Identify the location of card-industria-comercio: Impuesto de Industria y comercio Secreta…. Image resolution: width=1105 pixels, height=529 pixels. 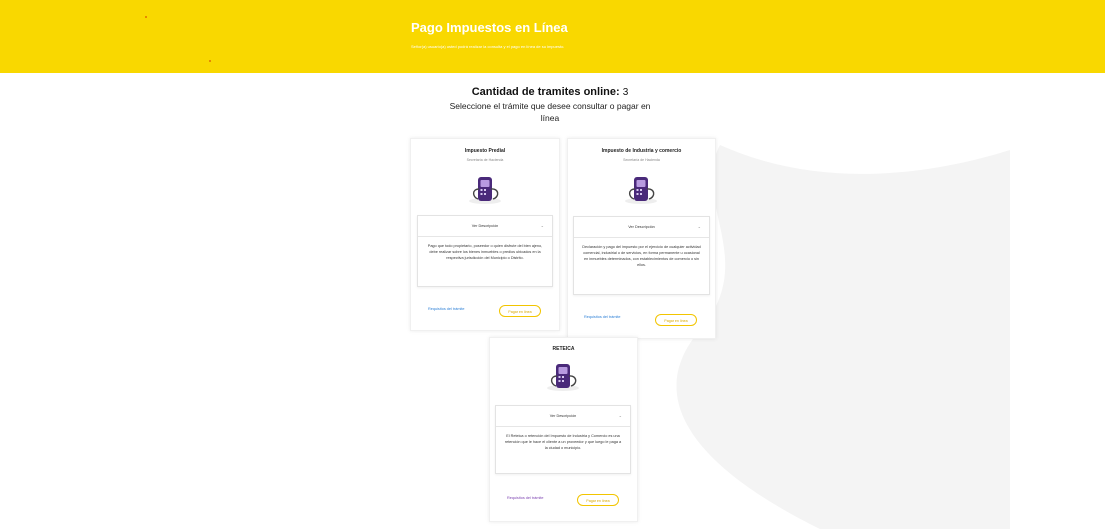
(641, 238).